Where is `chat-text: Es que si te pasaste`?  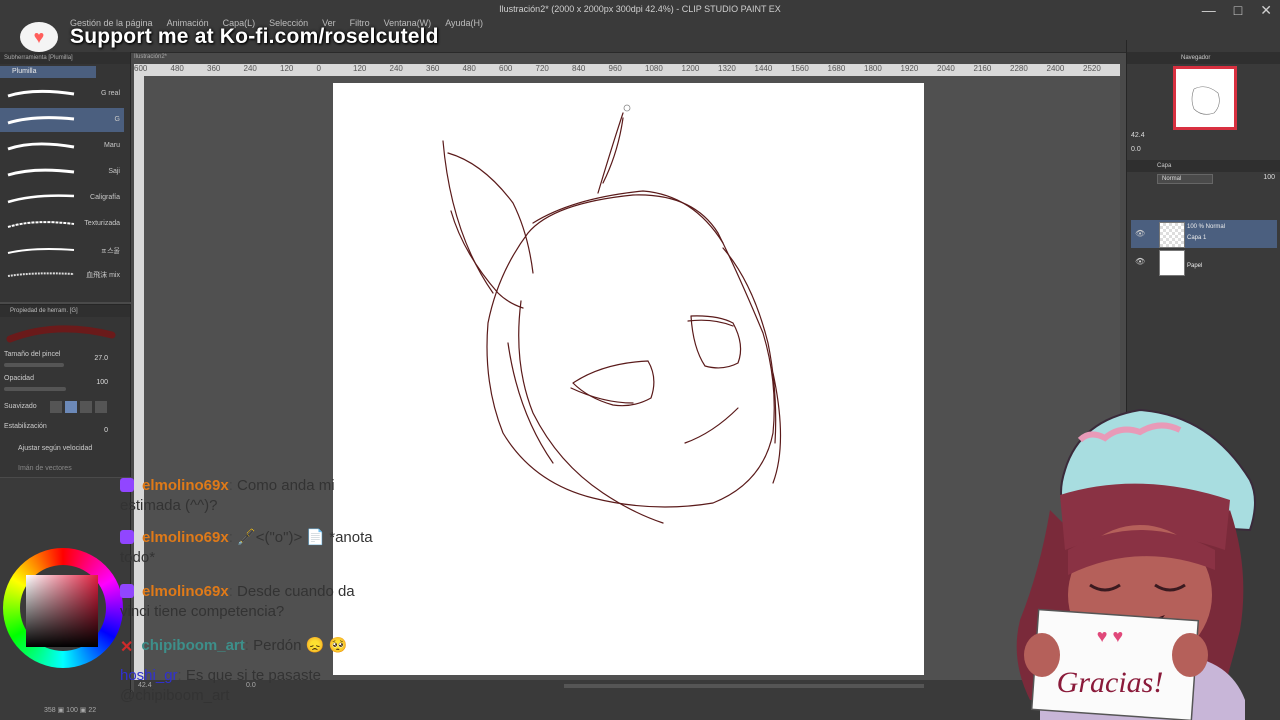 chat-text: Es que si te pasaste is located at coordinates (253, 675).